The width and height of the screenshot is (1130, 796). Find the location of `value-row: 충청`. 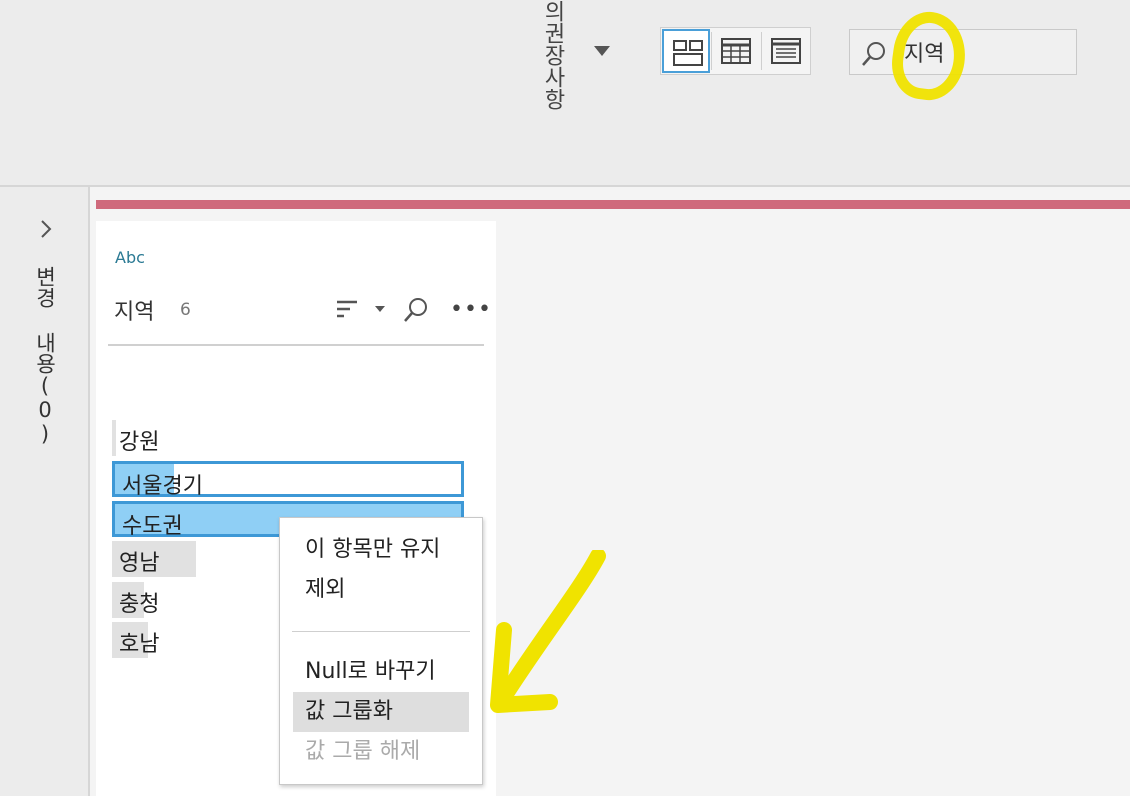

value-row: 충청 is located at coordinates (165, 600).